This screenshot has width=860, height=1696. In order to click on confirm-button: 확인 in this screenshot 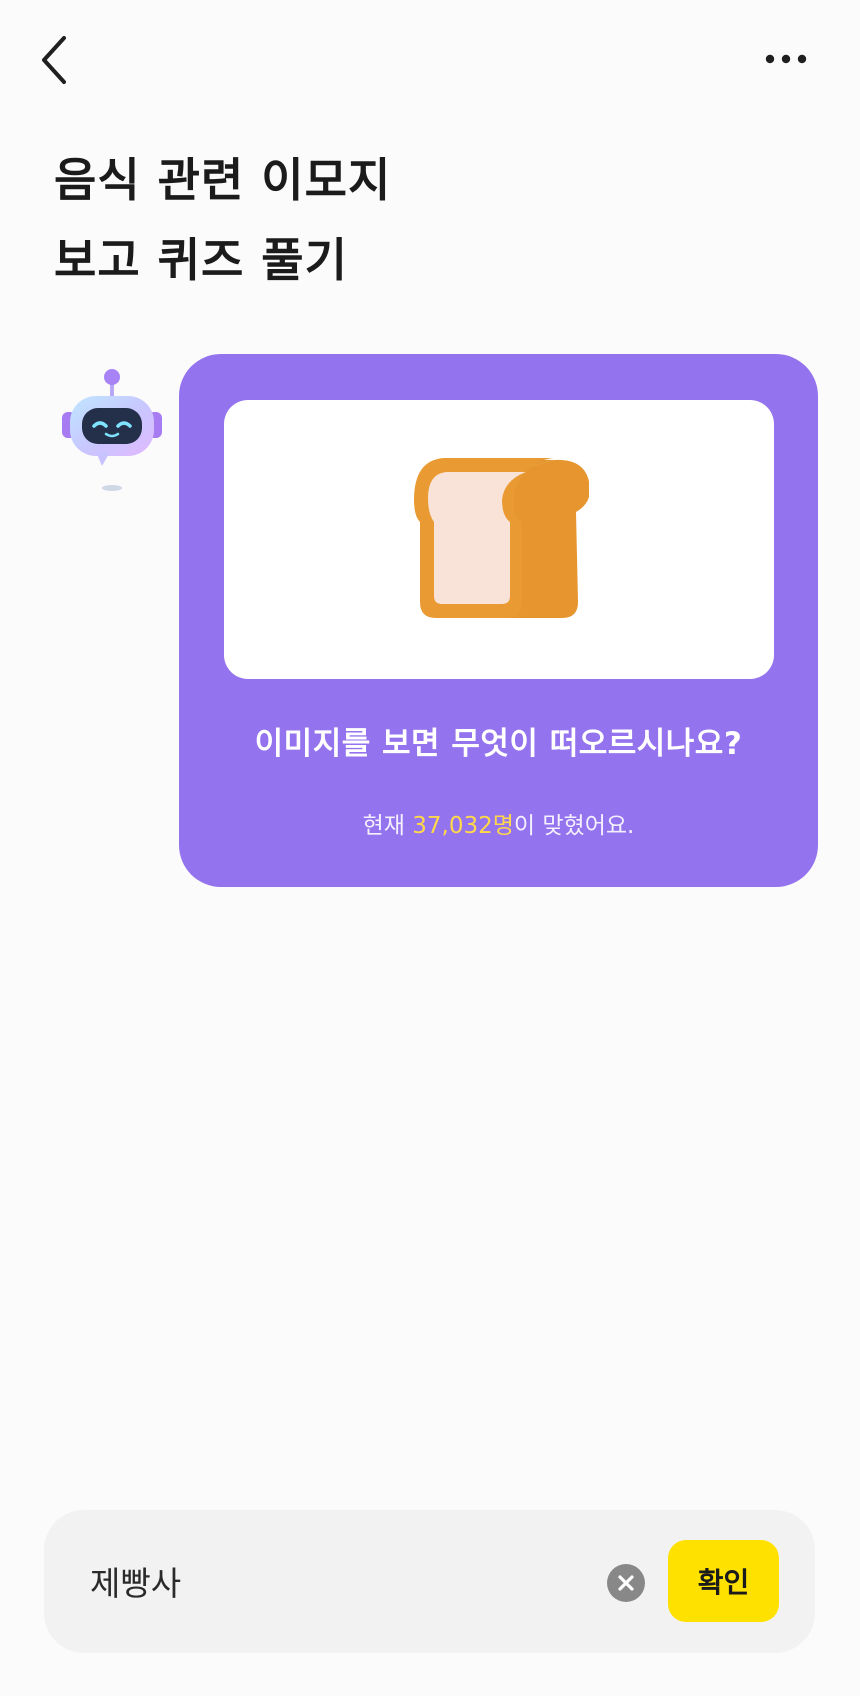, I will do `click(723, 1581)`.